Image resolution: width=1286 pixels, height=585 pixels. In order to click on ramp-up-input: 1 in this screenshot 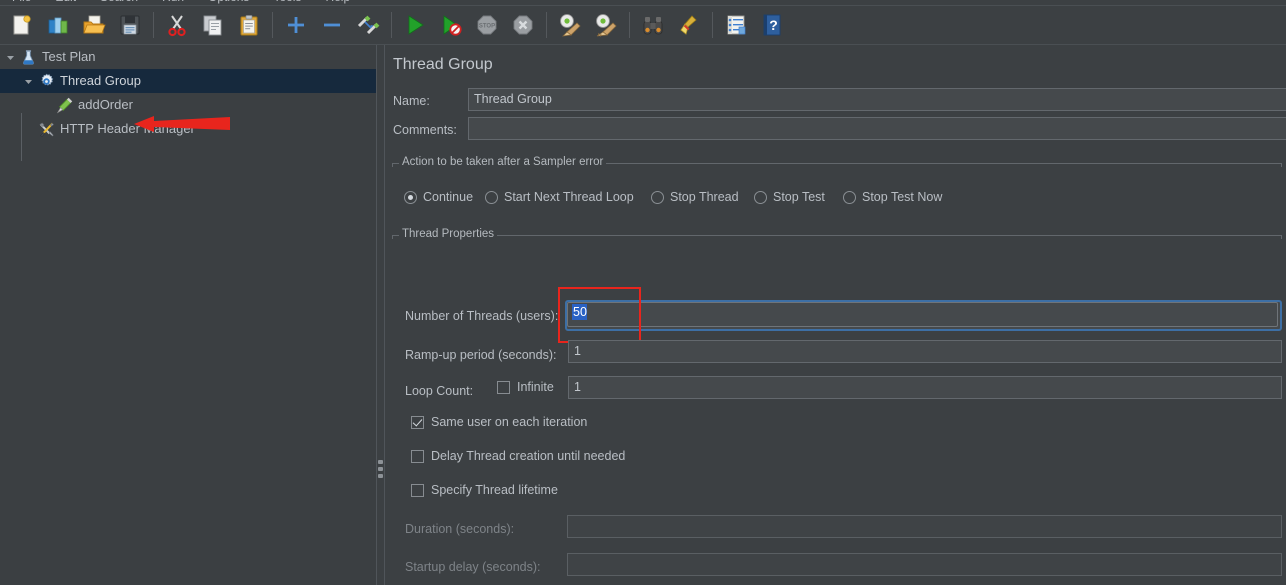, I will do `click(925, 351)`.